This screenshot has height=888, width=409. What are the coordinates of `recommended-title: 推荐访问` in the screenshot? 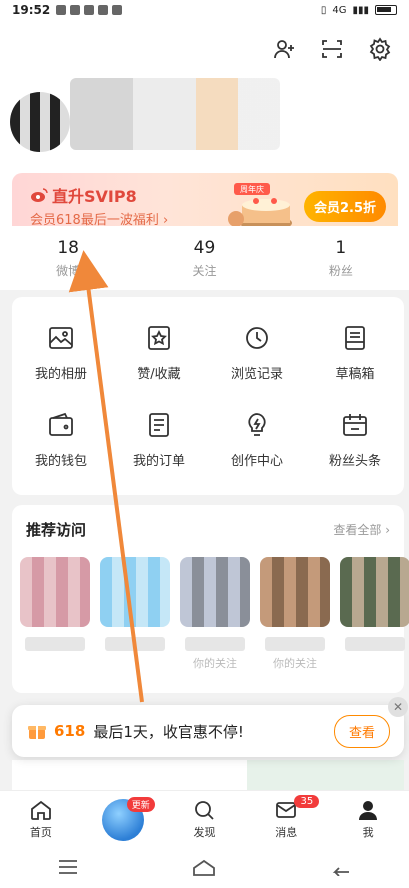 It's located at (56, 530).